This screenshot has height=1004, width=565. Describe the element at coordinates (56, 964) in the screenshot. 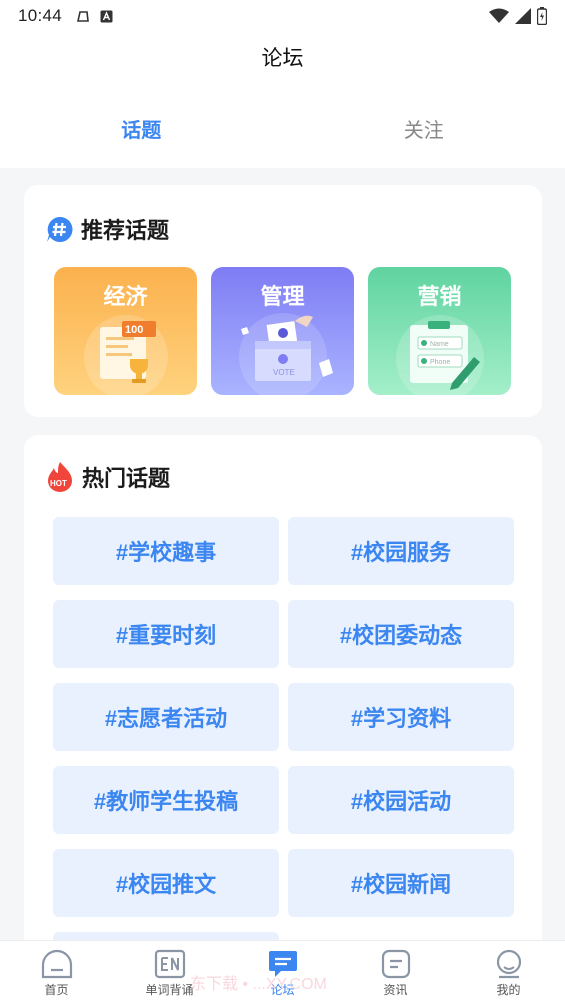

I see `home-icon` at that location.